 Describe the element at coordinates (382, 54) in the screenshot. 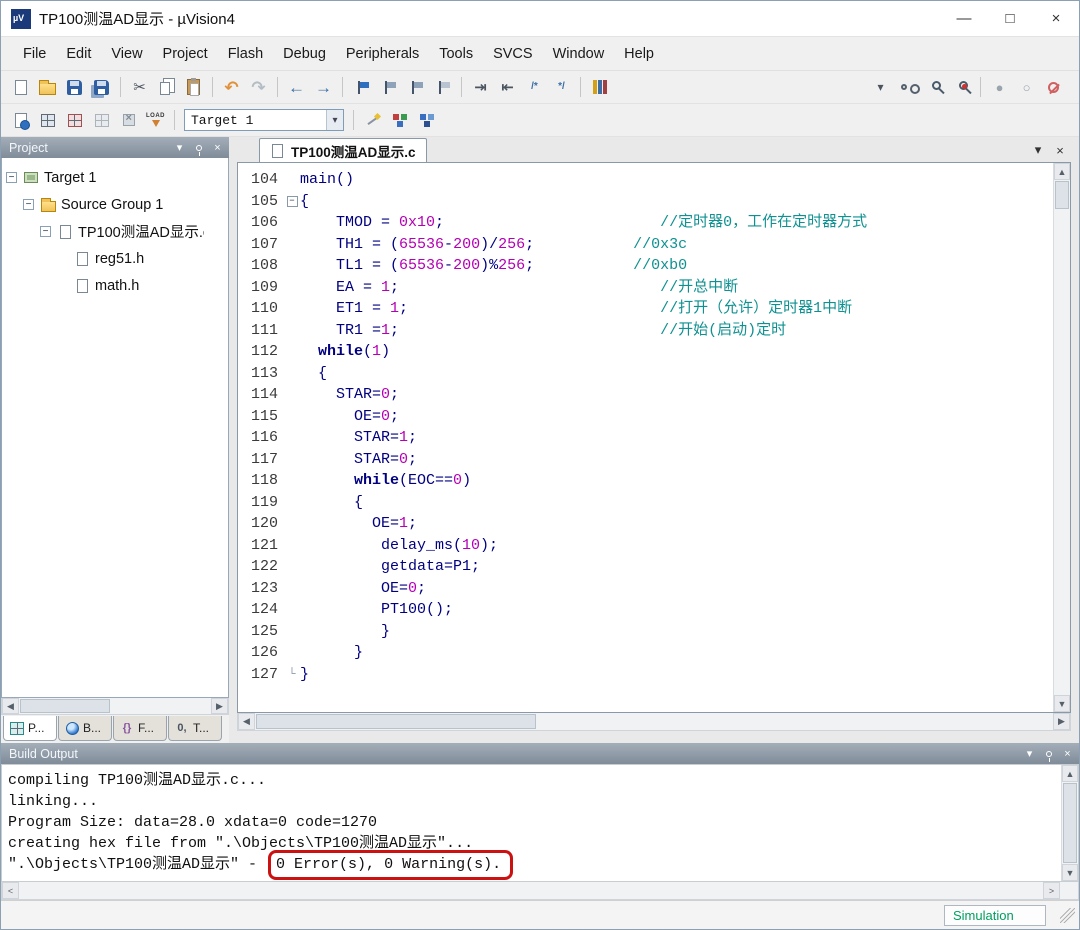

I see `menu-item-peripherals: Peripherals` at that location.